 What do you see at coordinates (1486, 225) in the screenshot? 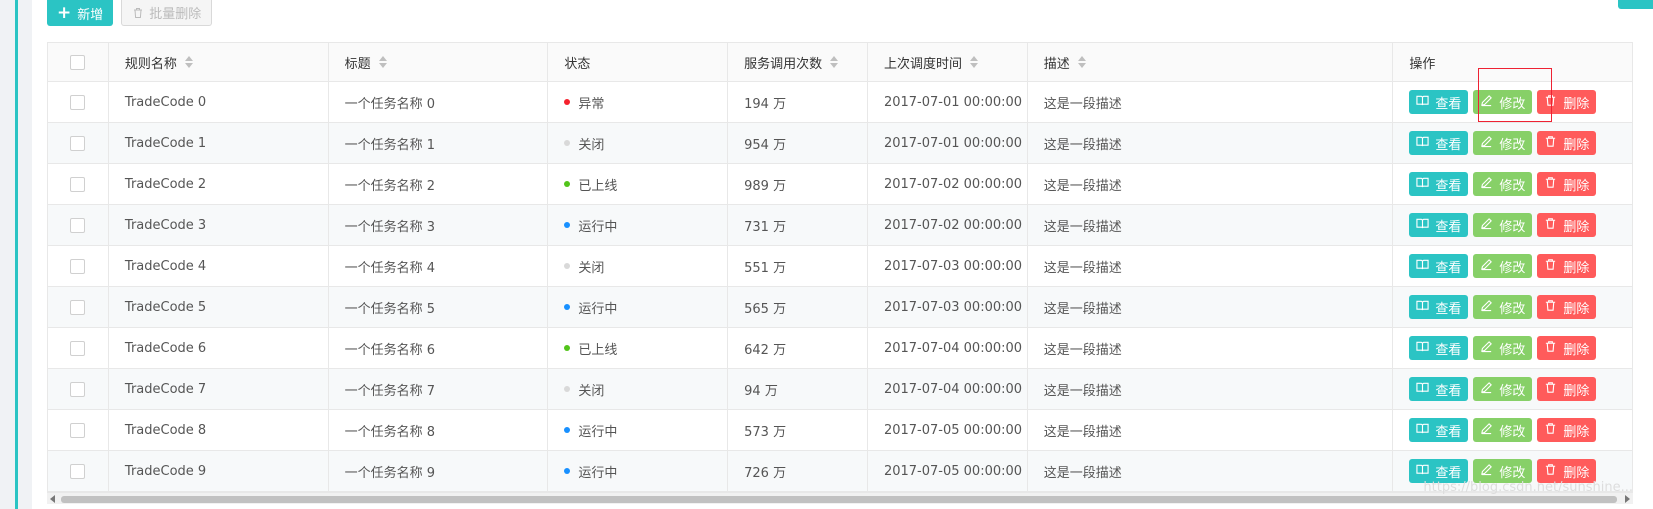
I see `edit-icon` at bounding box center [1486, 225].